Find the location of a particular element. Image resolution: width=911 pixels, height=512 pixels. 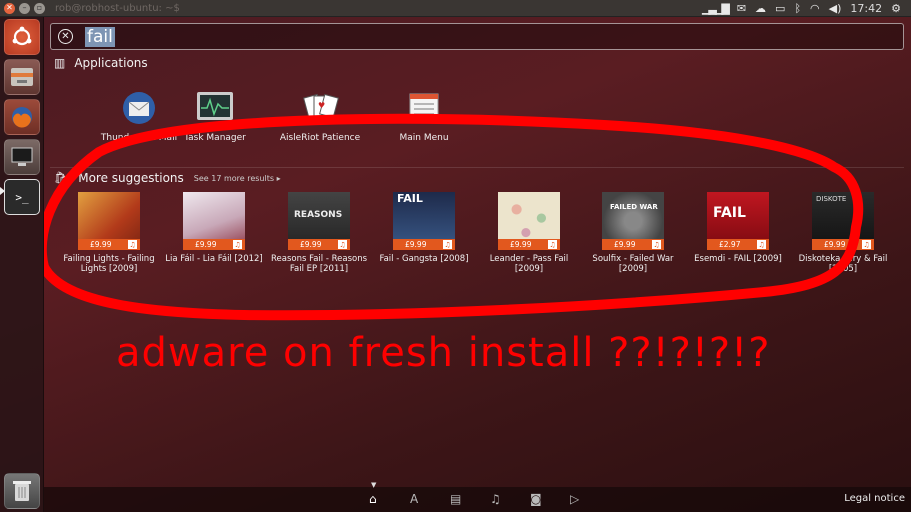

suggestion-item: FAIL £2.97 ♫ Esemdi - FAIL [2009] is located at coordinates (738, 228).